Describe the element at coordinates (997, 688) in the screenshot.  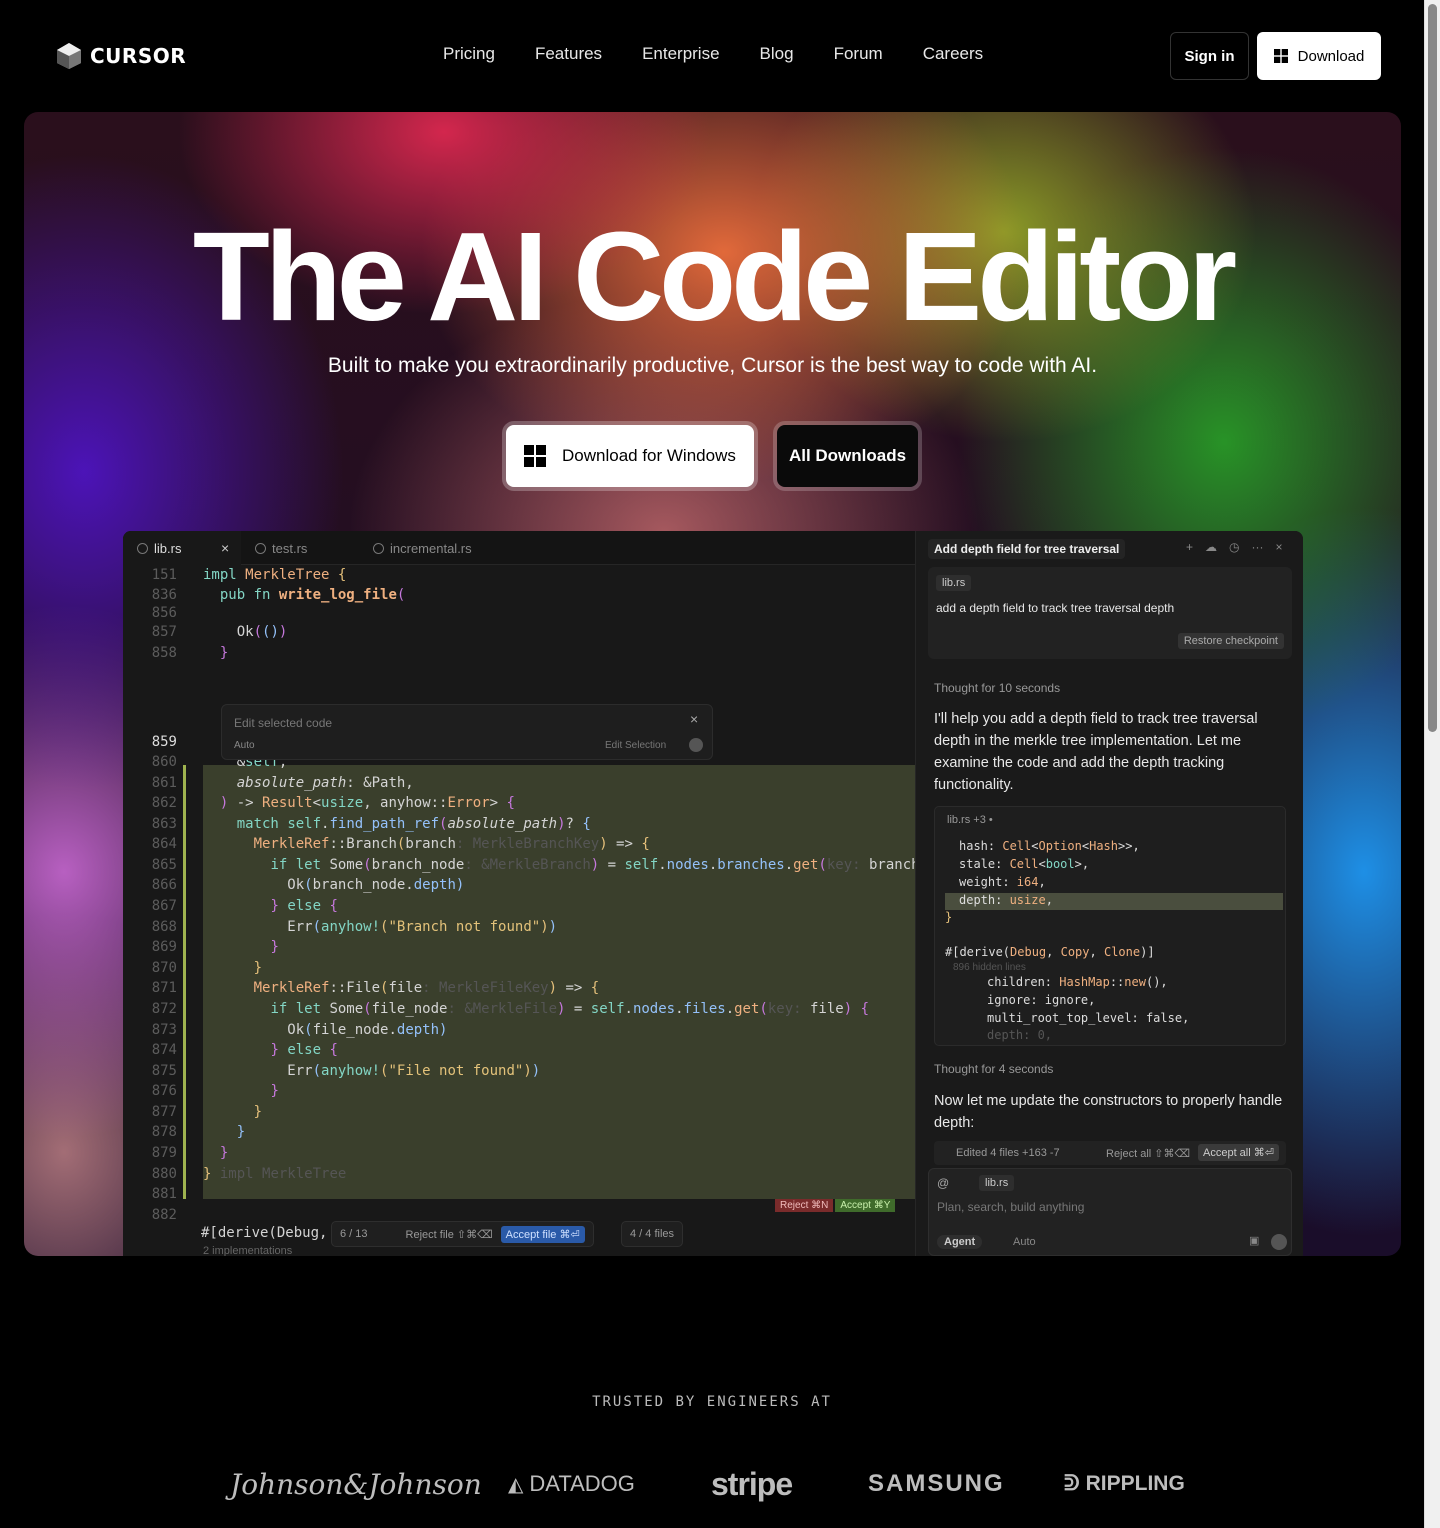
I see `thought-indicator: Thought for 10 seconds` at that location.